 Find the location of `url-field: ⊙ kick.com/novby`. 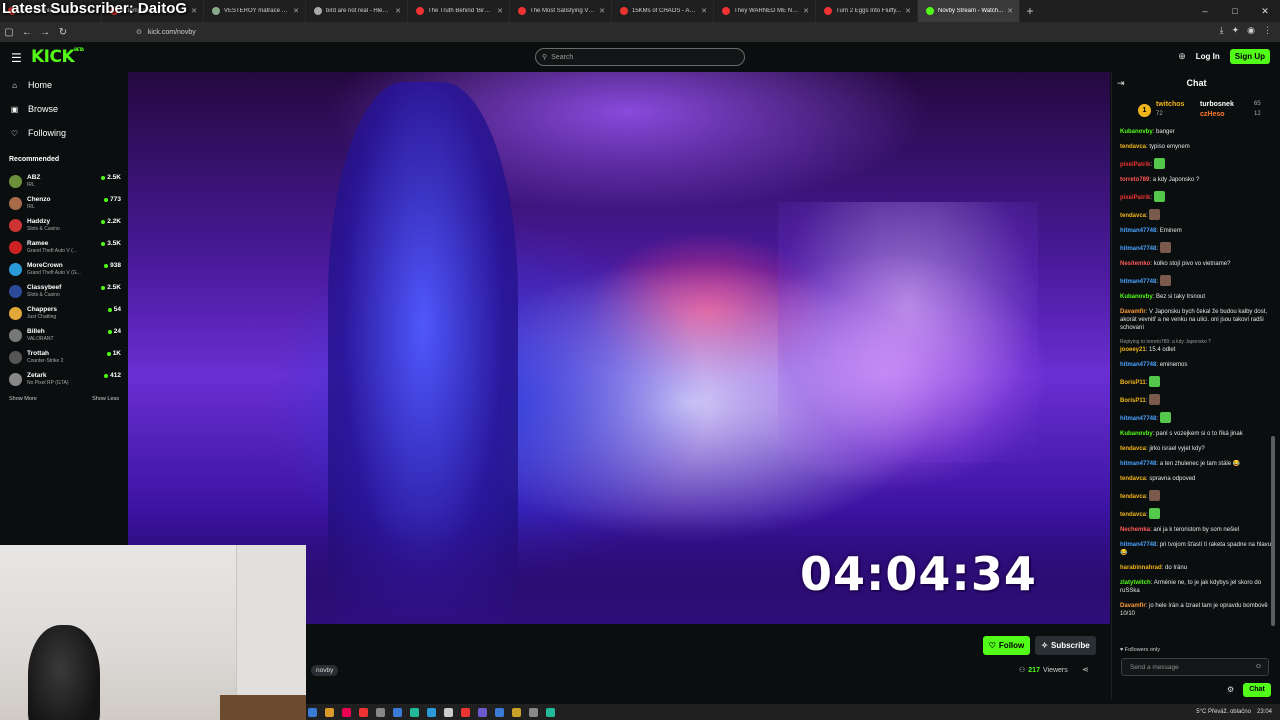

url-field: ⊙ kick.com/novby is located at coordinates (586, 32).